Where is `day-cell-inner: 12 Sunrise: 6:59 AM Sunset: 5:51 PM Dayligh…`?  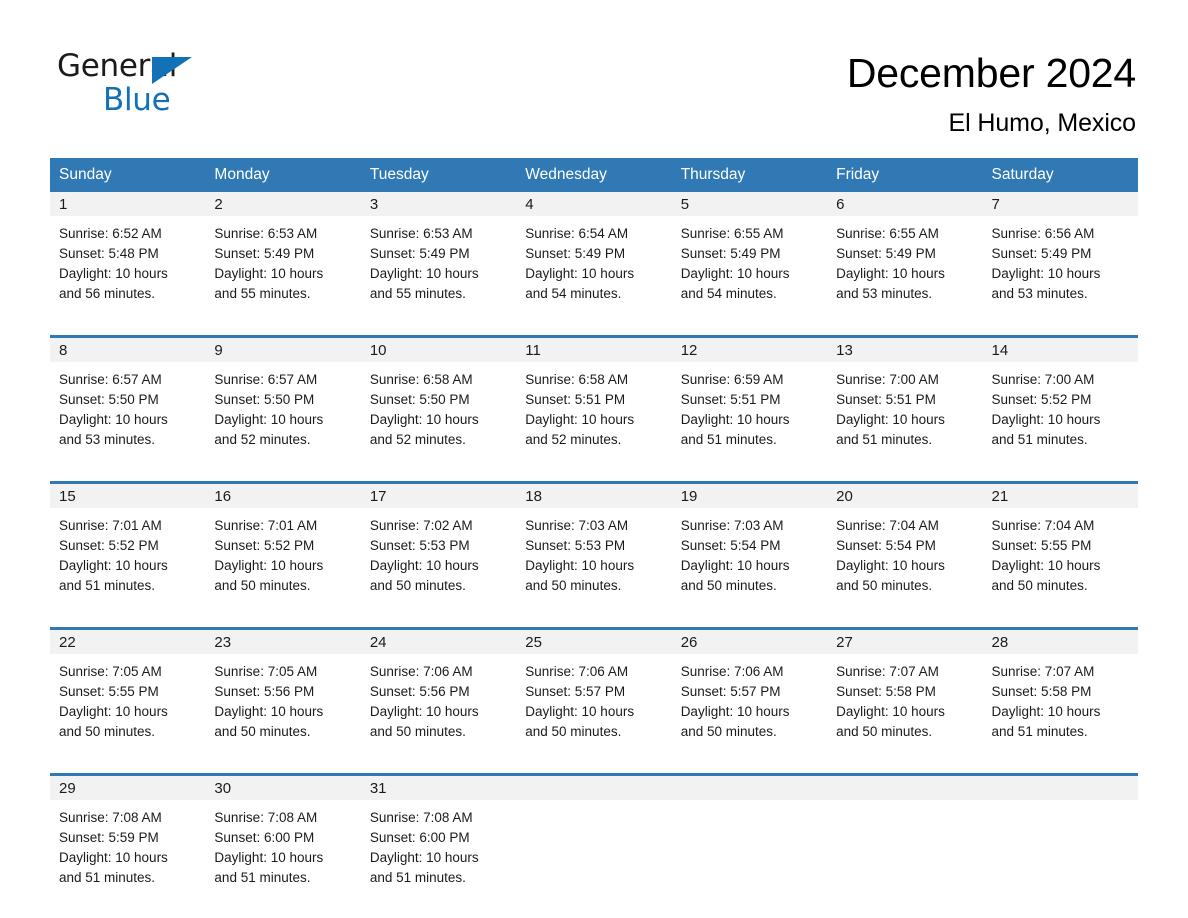 day-cell-inner: 12 Sunrise: 6:59 AM Sunset: 5:51 PM Dayligh… is located at coordinates (749, 404).